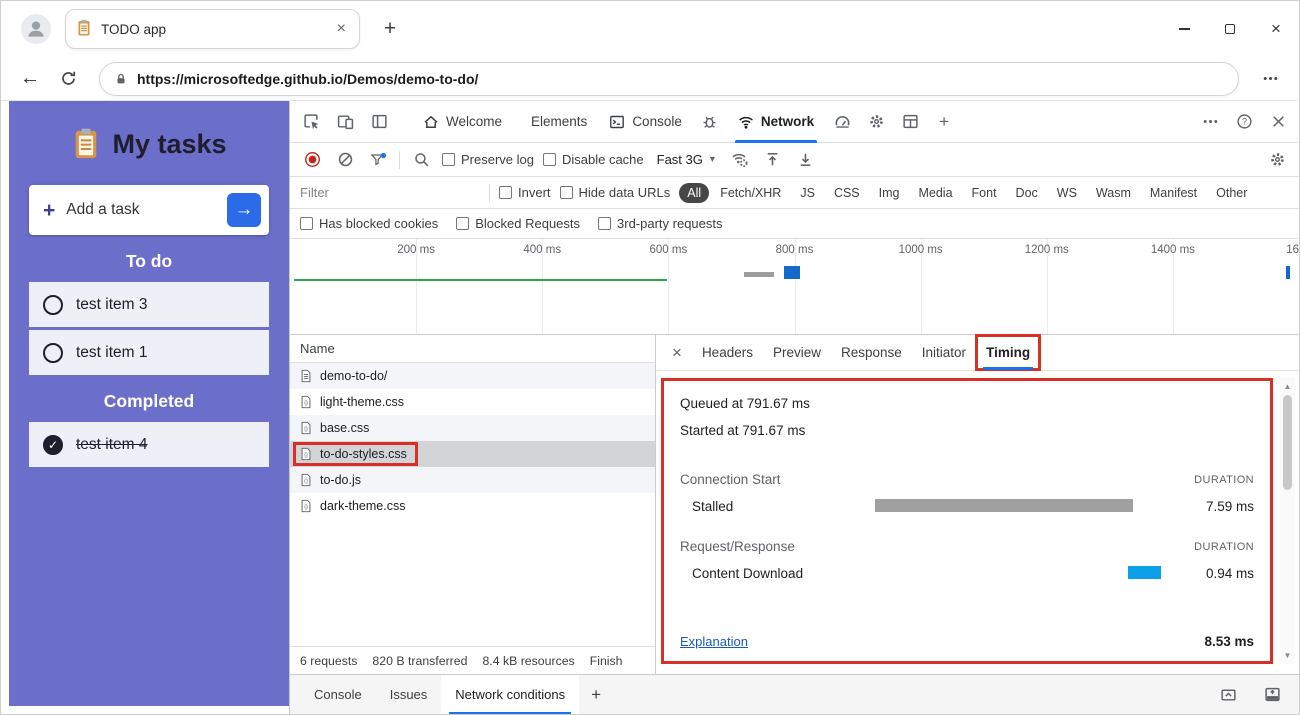 The height and width of the screenshot is (715, 1300). What do you see at coordinates (797, 352) in the screenshot?
I see `details-tab-preview: Preview` at bounding box center [797, 352].